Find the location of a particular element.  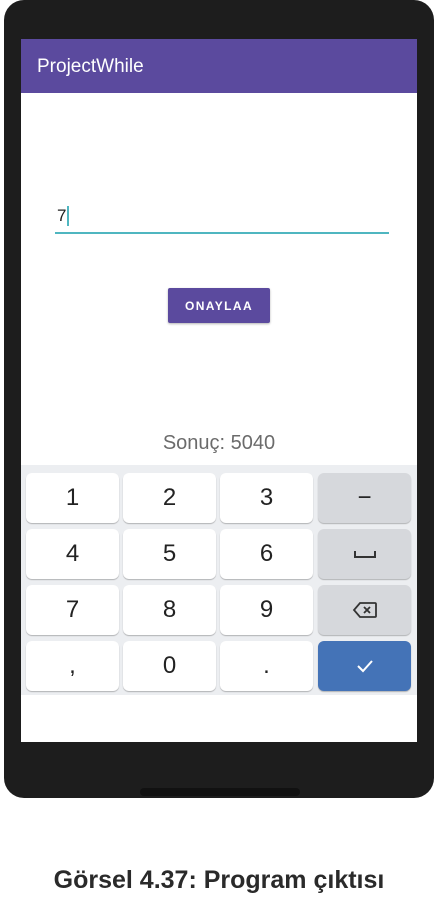

space-icon is located at coordinates (365, 554).